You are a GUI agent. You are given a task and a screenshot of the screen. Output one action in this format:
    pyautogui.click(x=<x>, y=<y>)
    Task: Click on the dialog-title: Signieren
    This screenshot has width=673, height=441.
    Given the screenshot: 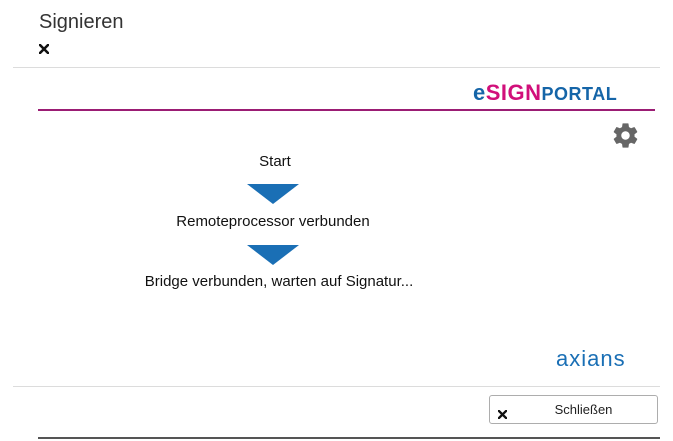 What is the action you would take?
    pyautogui.click(x=81, y=22)
    